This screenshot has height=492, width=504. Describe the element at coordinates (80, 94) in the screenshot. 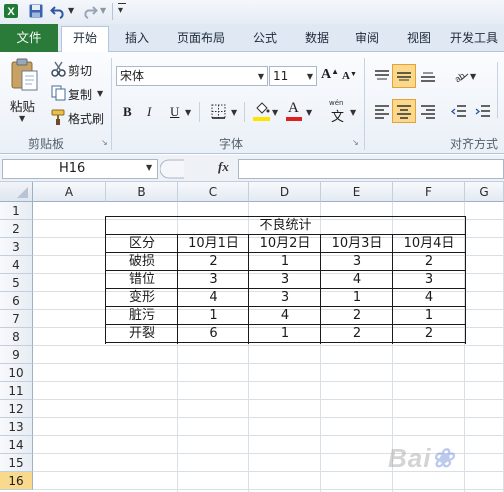

I see `copy-button: 复制` at that location.